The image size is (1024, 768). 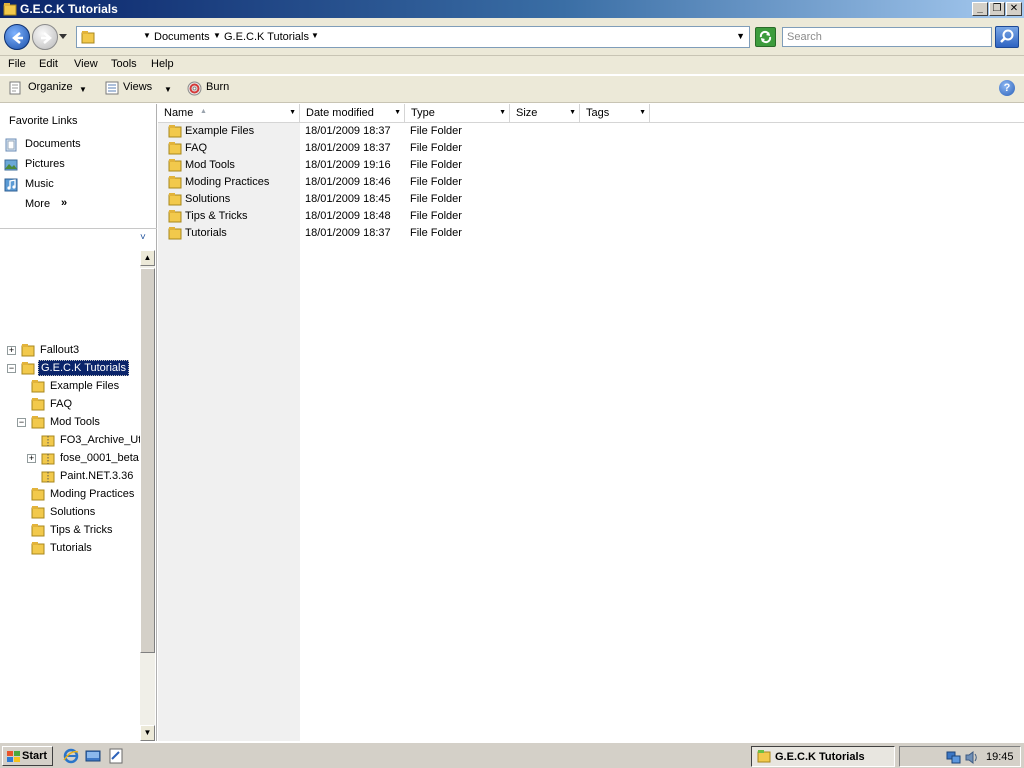 What do you see at coordinates (823, 756) in the screenshot?
I see `taskbar-window-button: G.E.C.K Tutorials` at bounding box center [823, 756].